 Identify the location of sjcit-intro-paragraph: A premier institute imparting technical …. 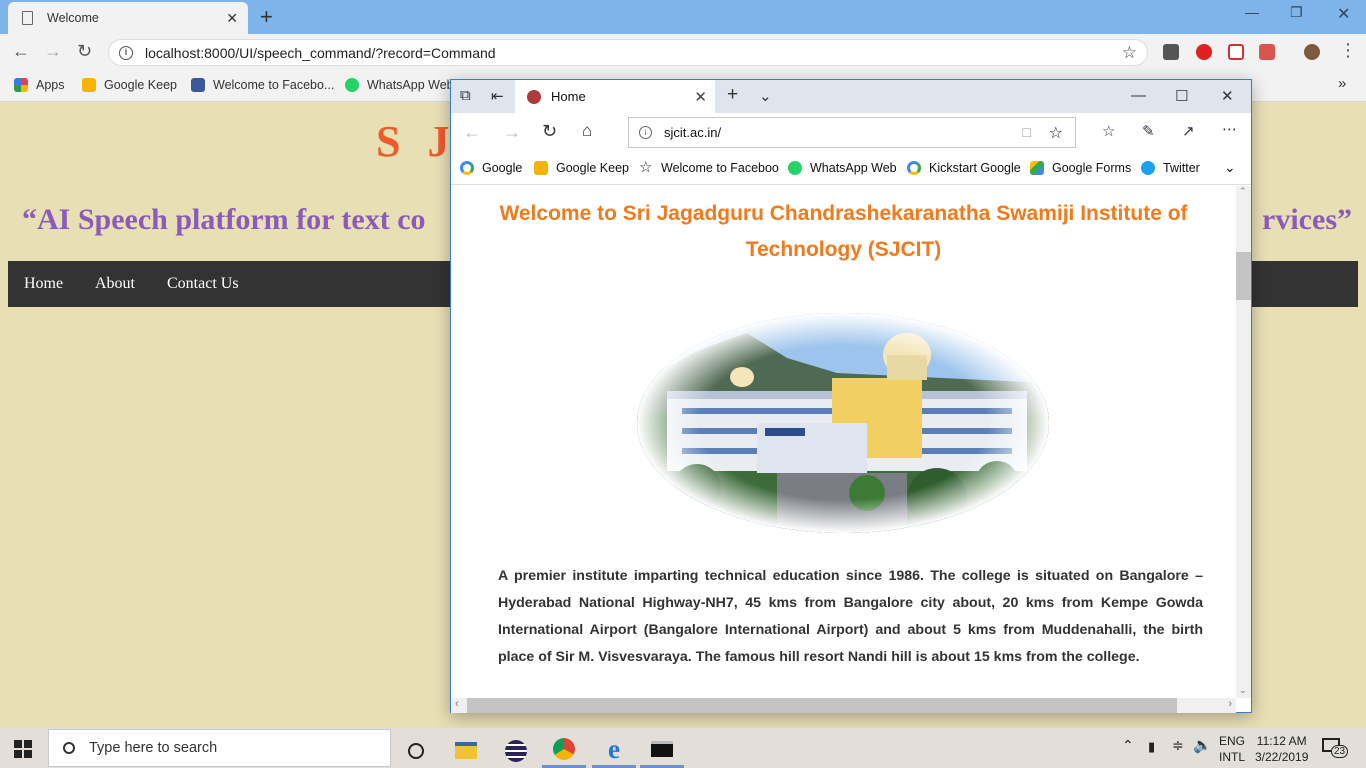
(850, 616).